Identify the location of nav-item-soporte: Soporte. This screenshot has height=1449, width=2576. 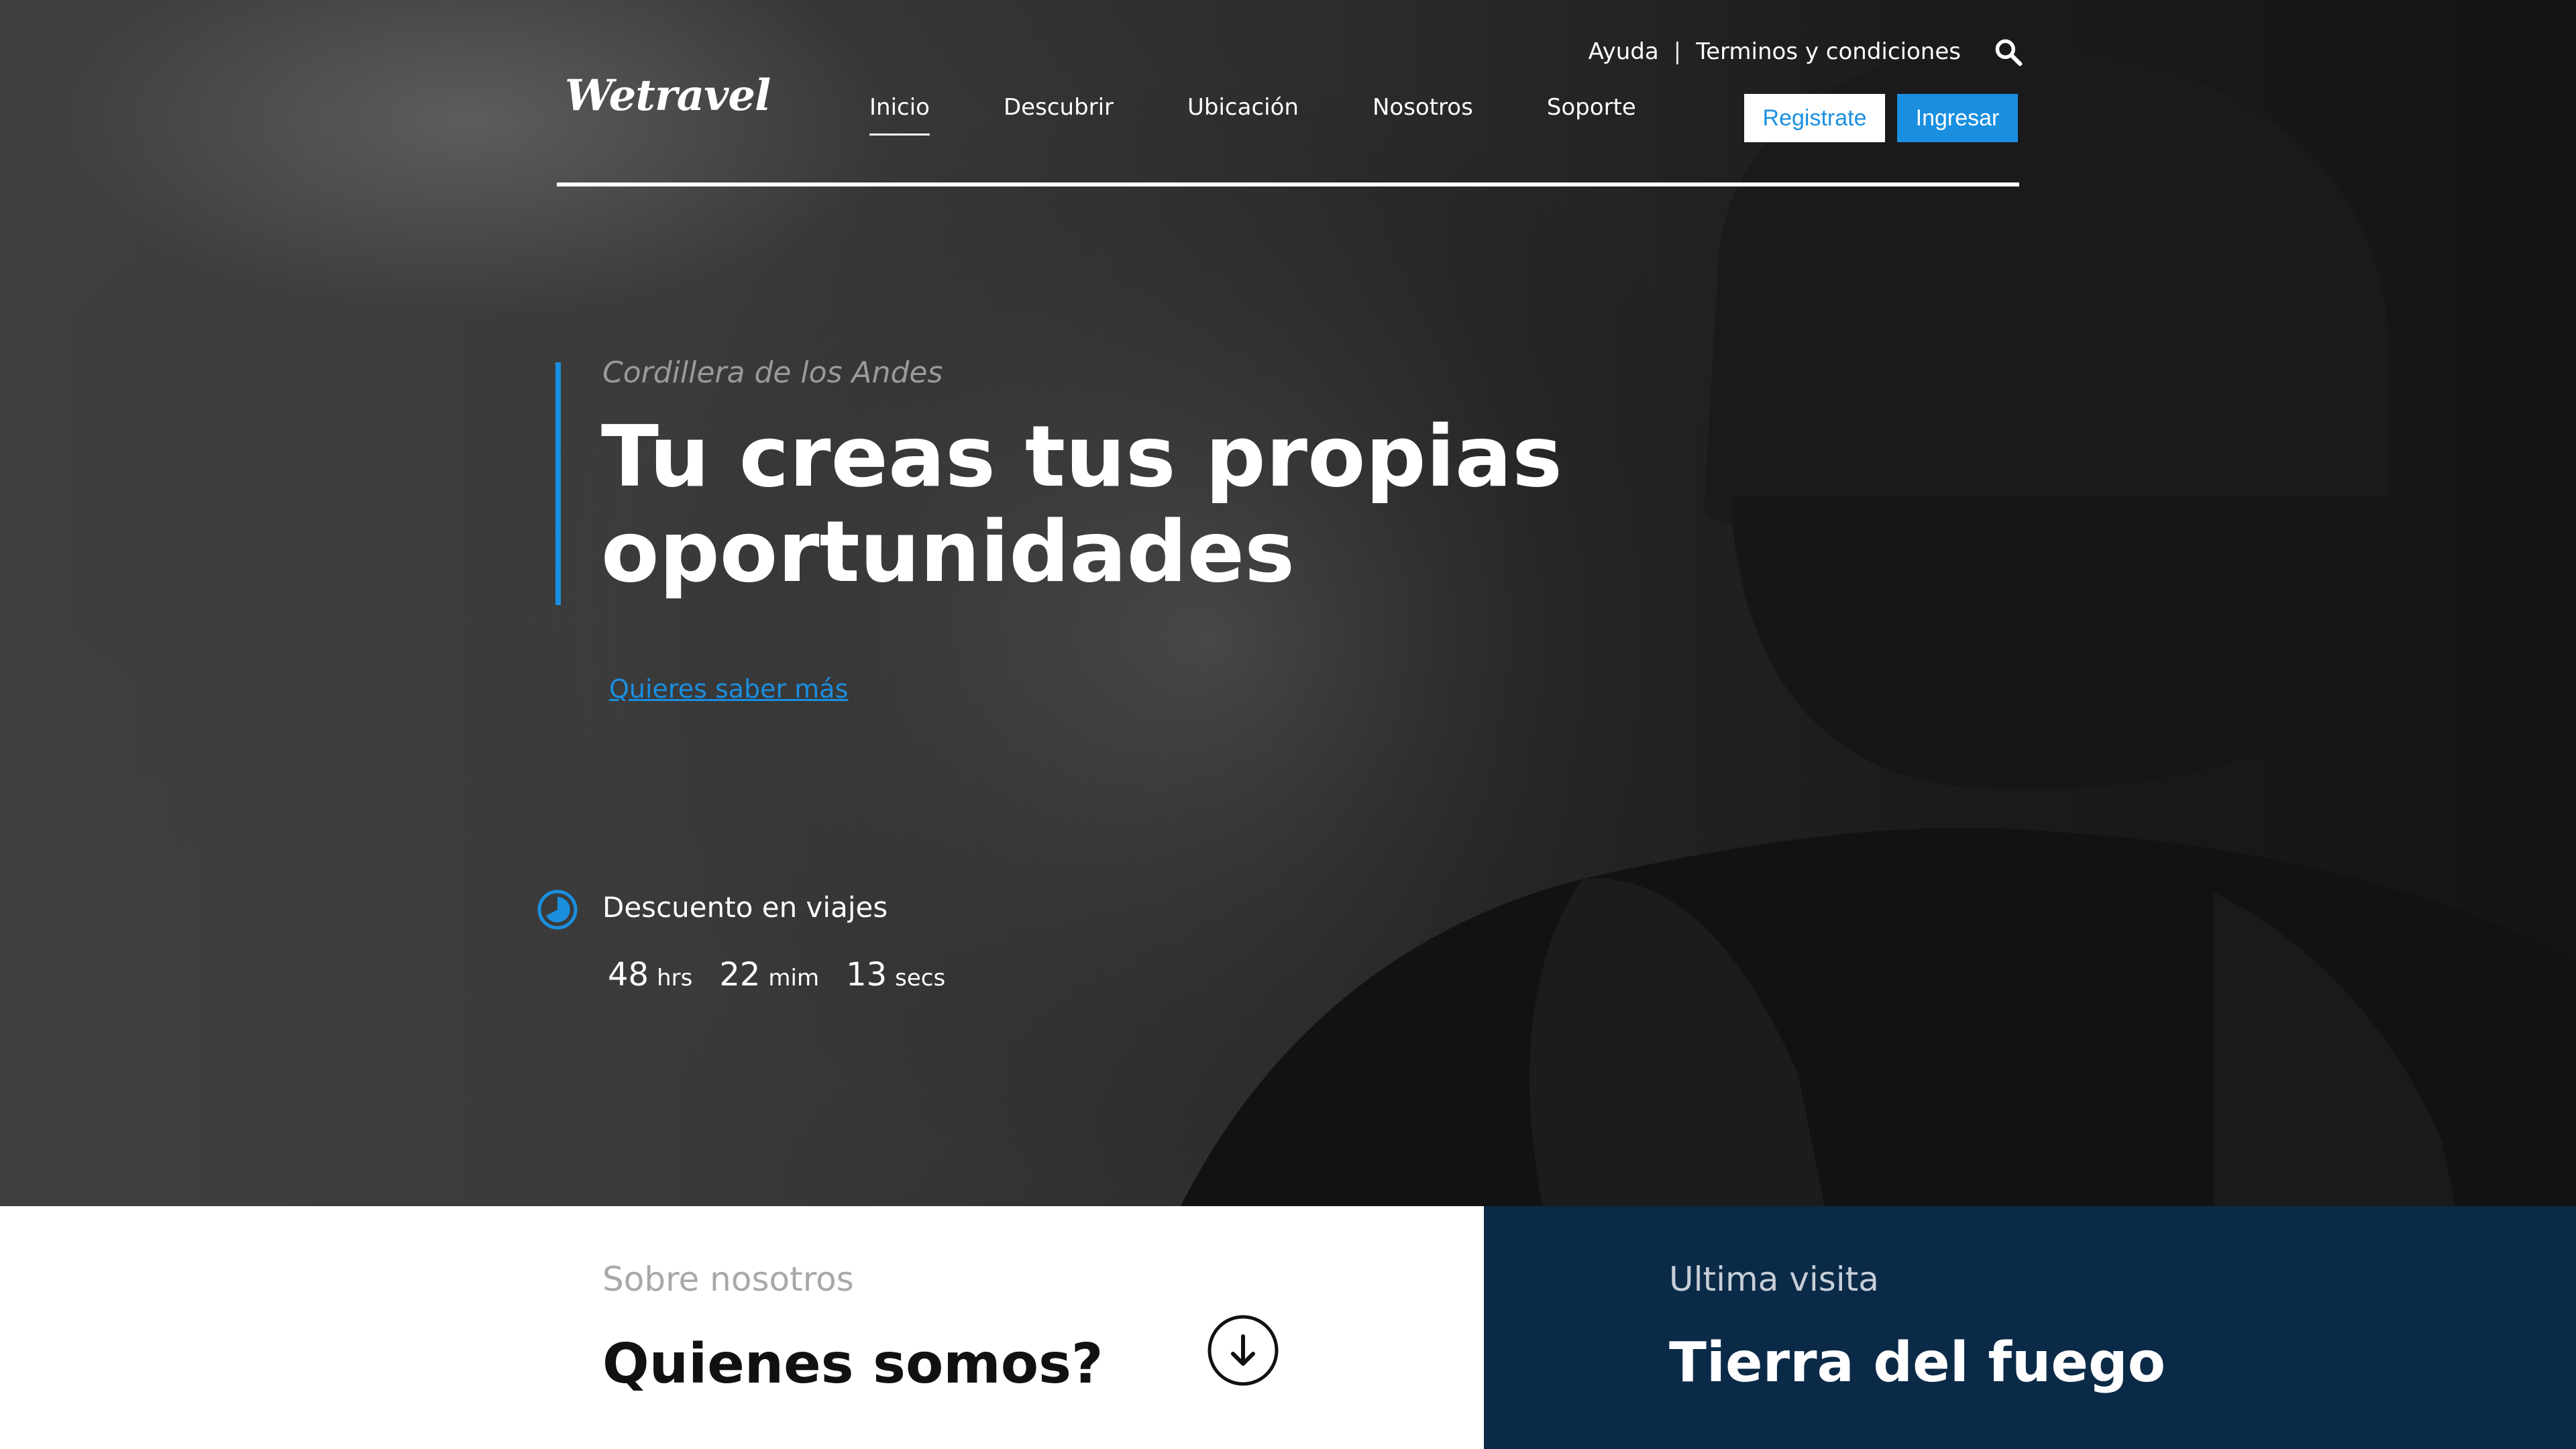
(1591, 115).